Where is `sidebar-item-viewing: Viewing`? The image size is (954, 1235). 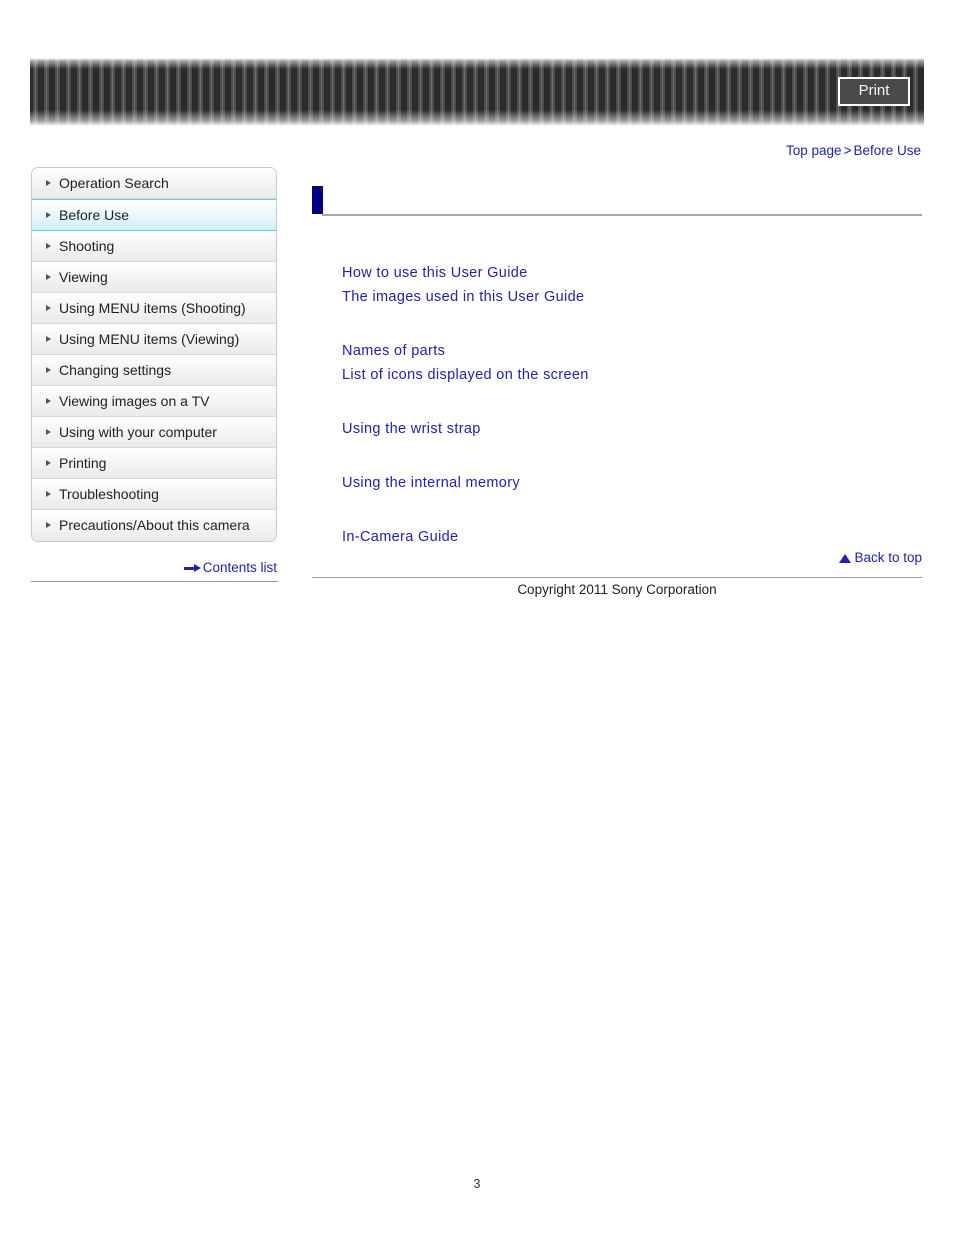
sidebar-item-viewing: Viewing is located at coordinates (154, 277).